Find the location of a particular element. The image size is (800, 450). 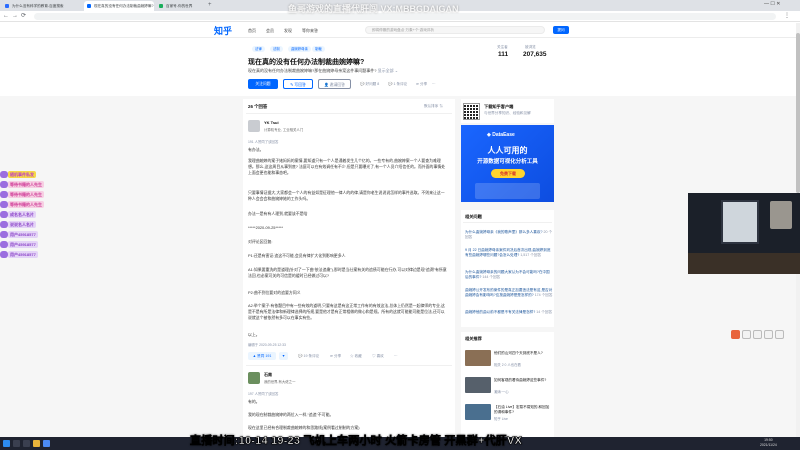

scrollbar-thumb is located at coordinates (798, 113).